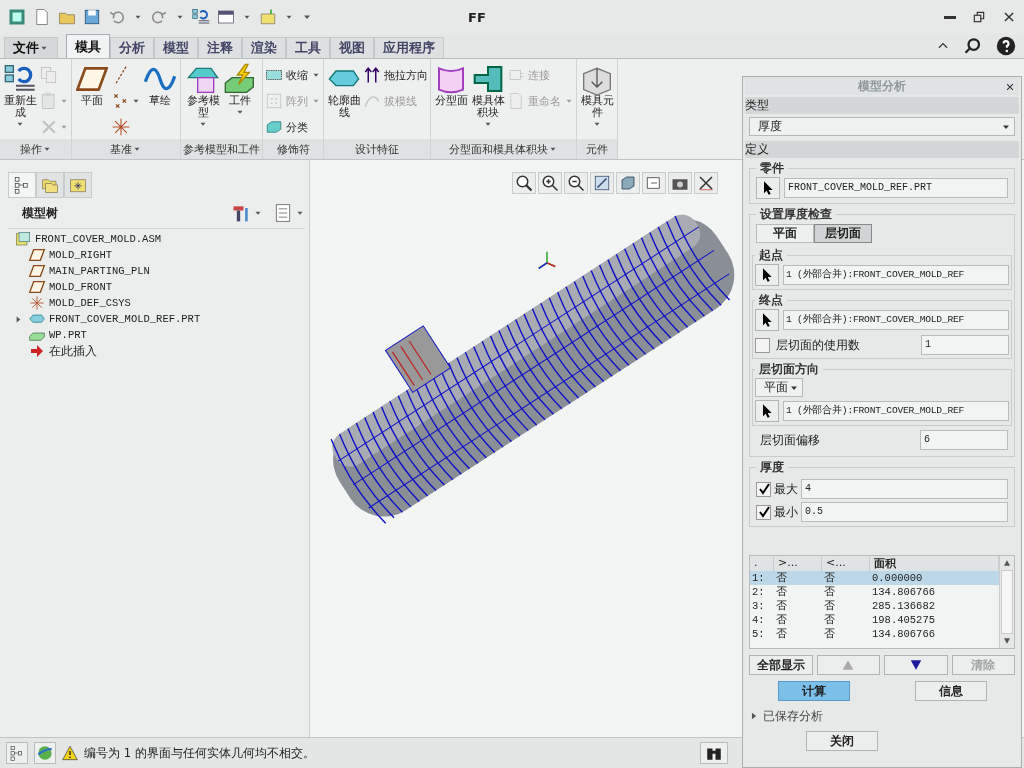 The image size is (1024, 768). What do you see at coordinates (758, 634) in the screenshot?
I see `table-cell-text: 5:` at bounding box center [758, 634].